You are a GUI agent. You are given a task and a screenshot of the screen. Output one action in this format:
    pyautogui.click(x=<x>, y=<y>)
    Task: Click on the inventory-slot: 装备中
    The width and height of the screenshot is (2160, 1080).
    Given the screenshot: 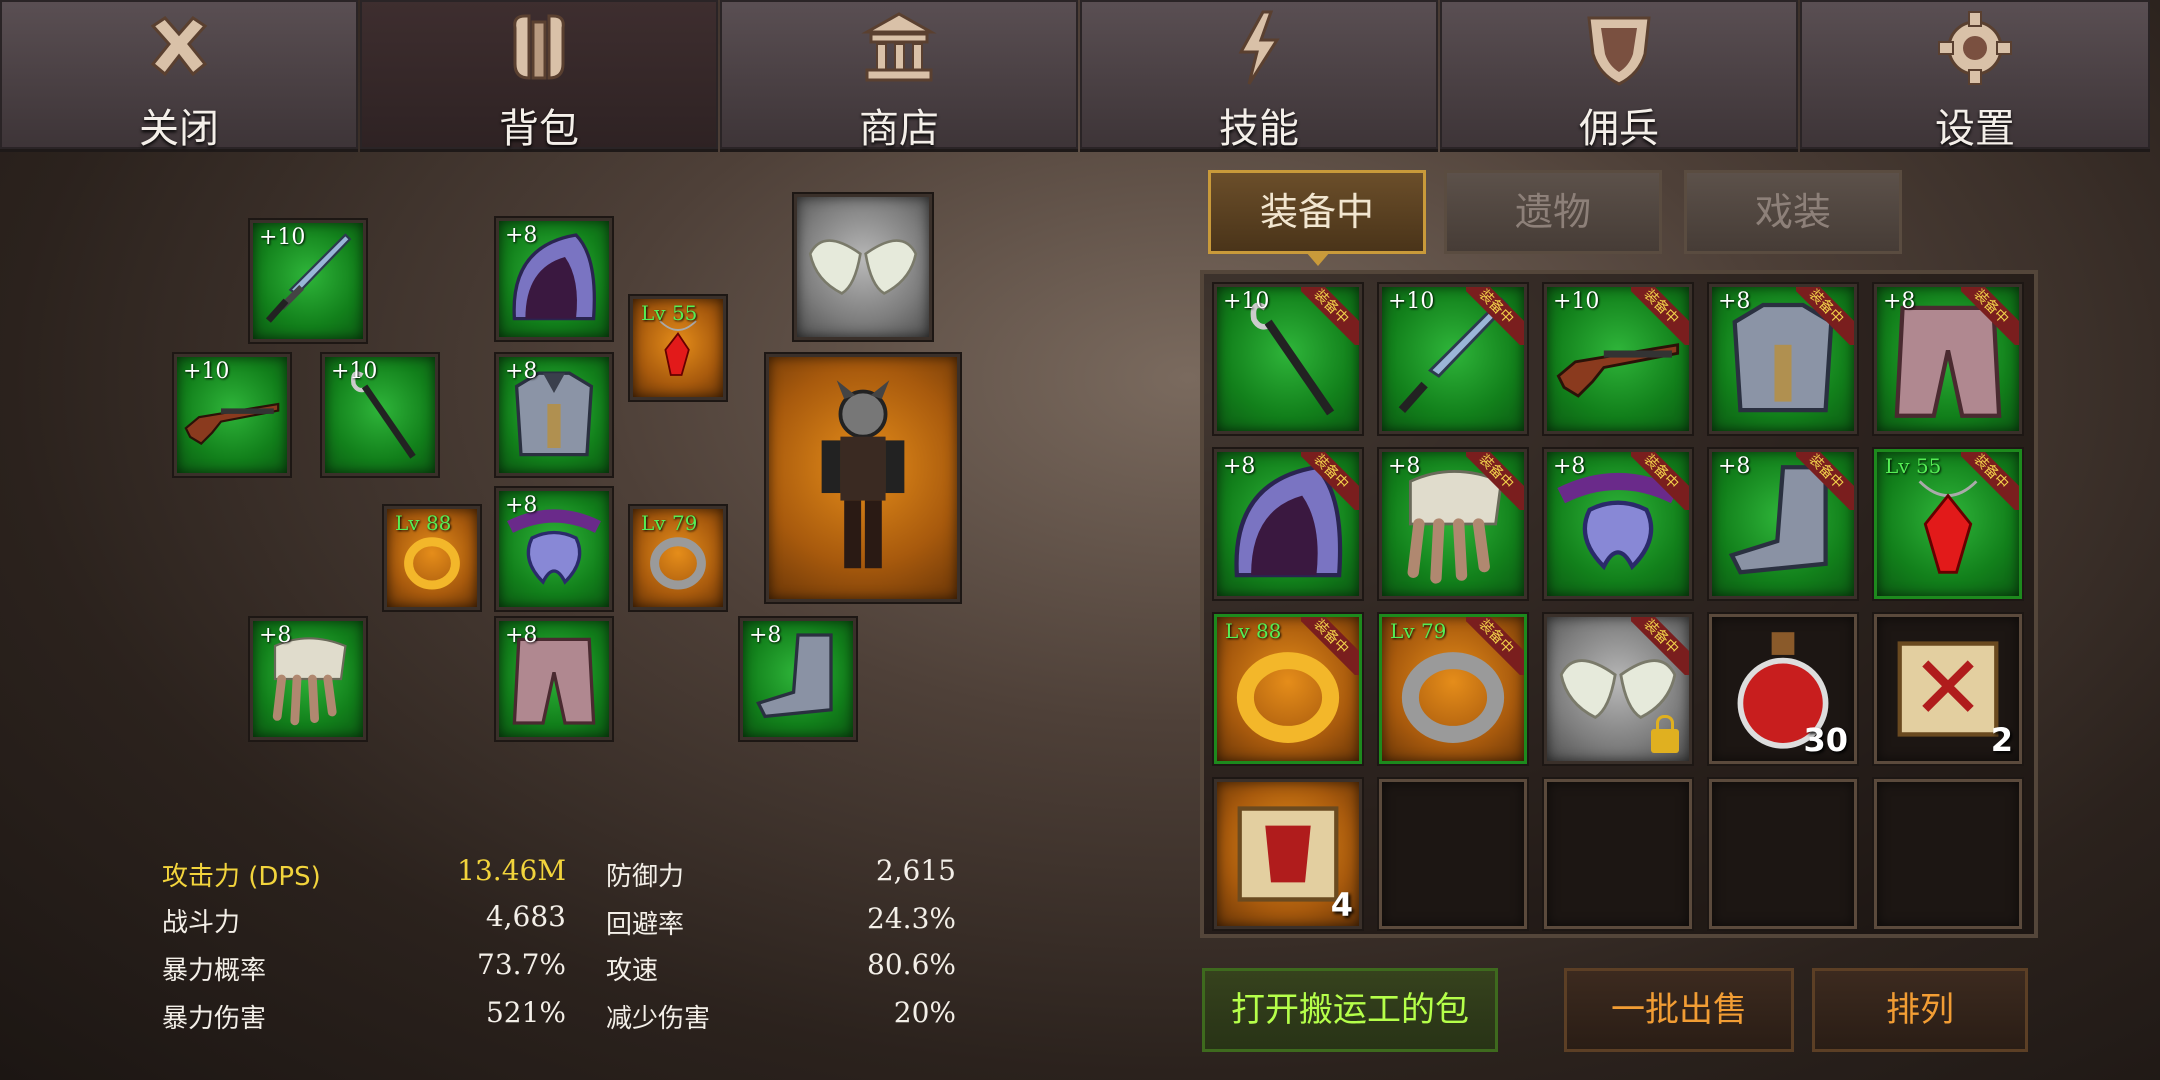 What is the action you would take?
    pyautogui.click(x=1618, y=689)
    